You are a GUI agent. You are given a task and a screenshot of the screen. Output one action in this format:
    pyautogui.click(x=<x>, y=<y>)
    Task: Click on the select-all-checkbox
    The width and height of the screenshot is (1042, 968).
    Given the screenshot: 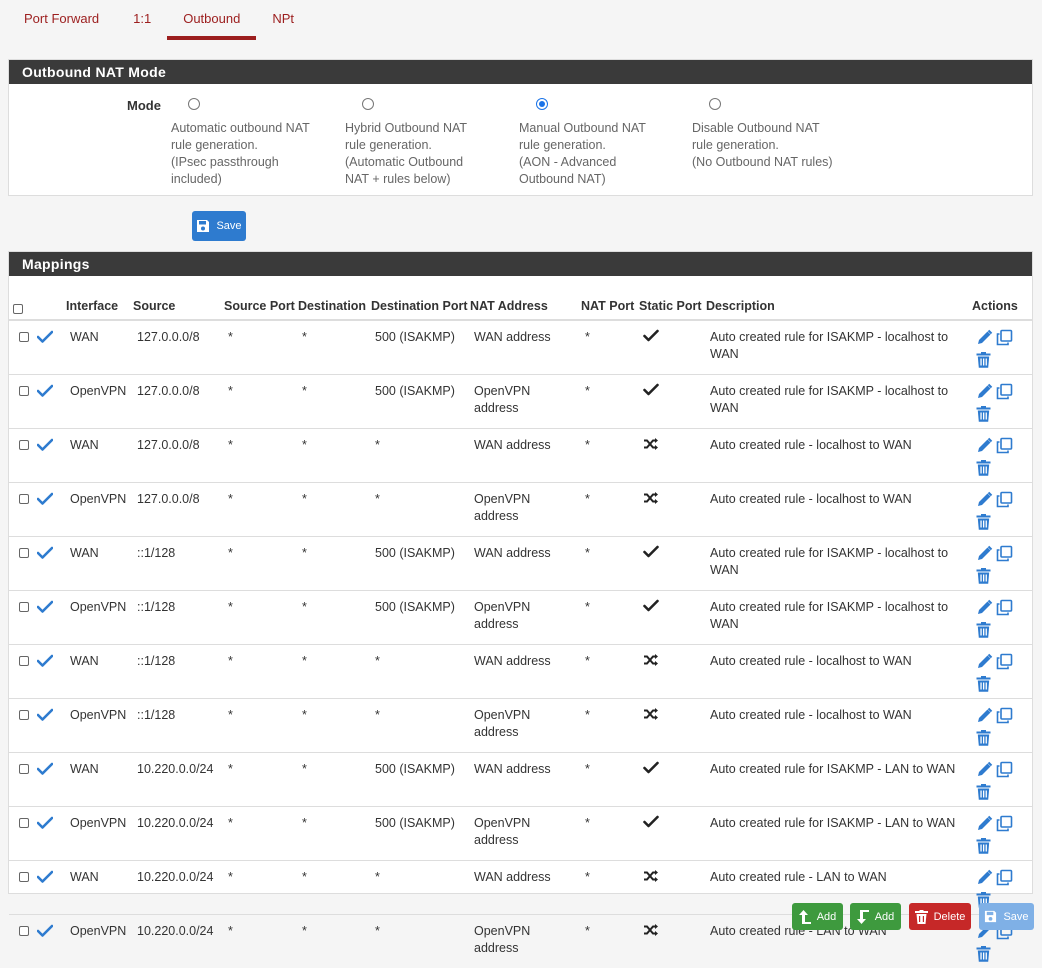 What is the action you would take?
    pyautogui.click(x=18, y=309)
    